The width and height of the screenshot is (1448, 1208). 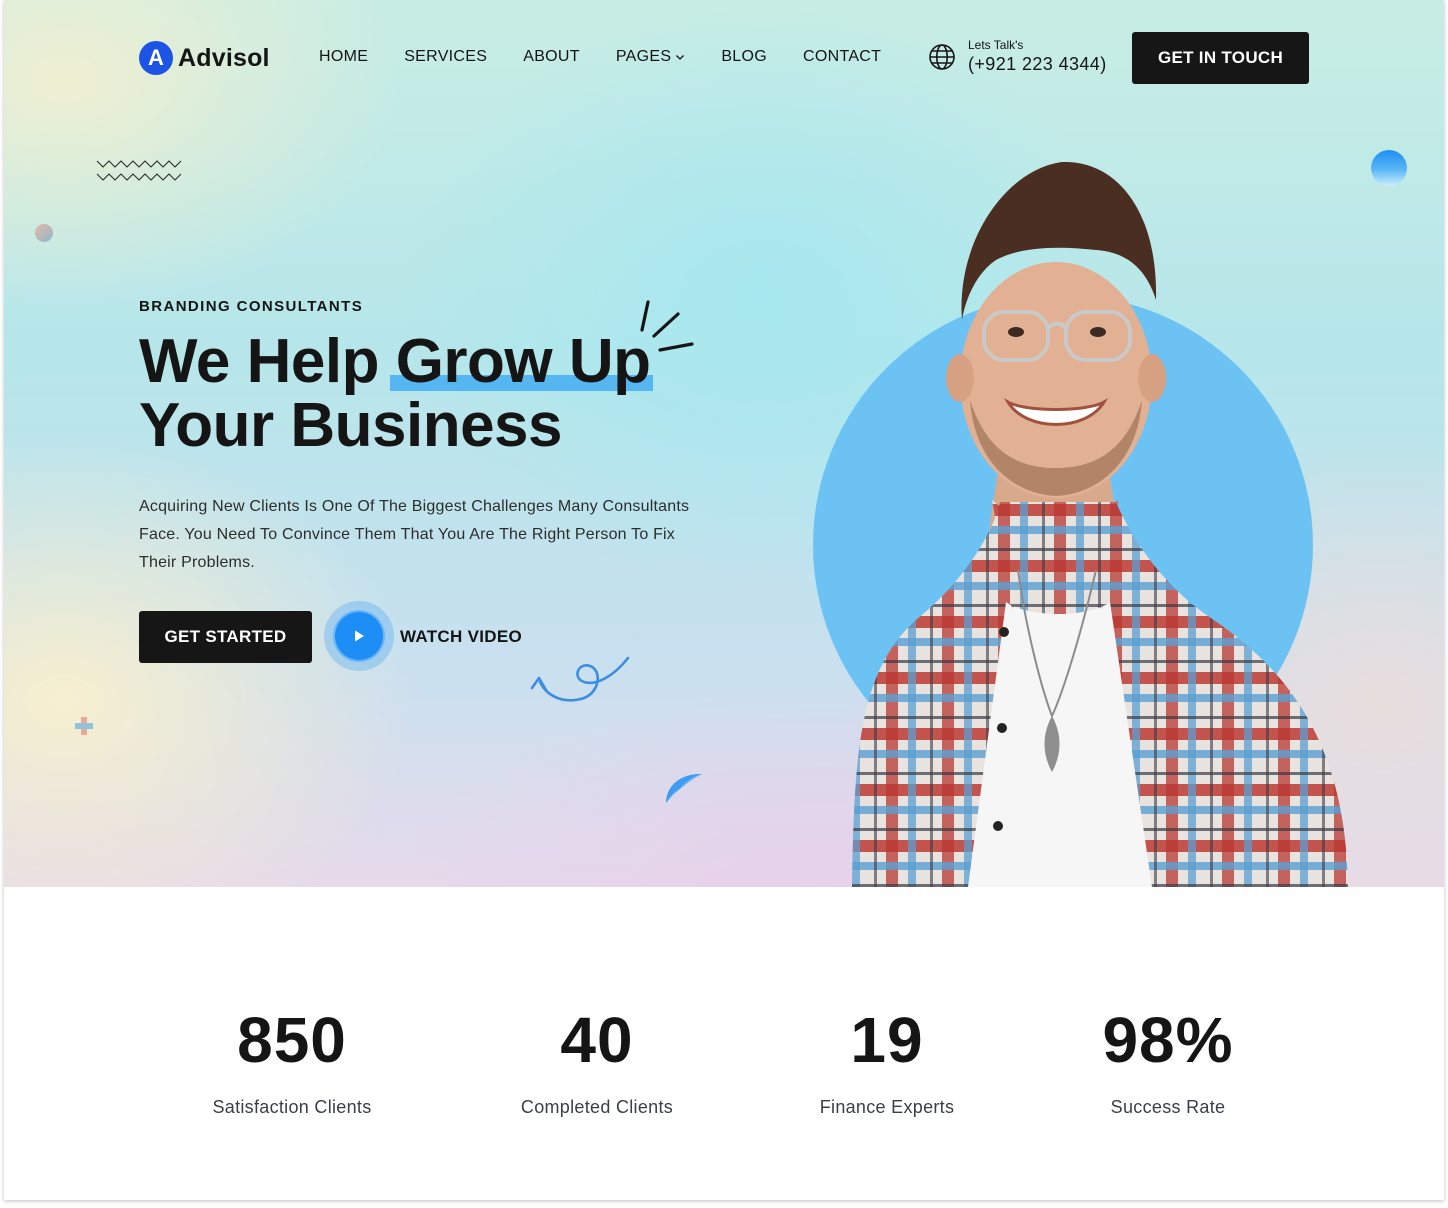 What do you see at coordinates (1220, 58) in the screenshot?
I see `get-in-touch-button: GET IN TOUCH` at bounding box center [1220, 58].